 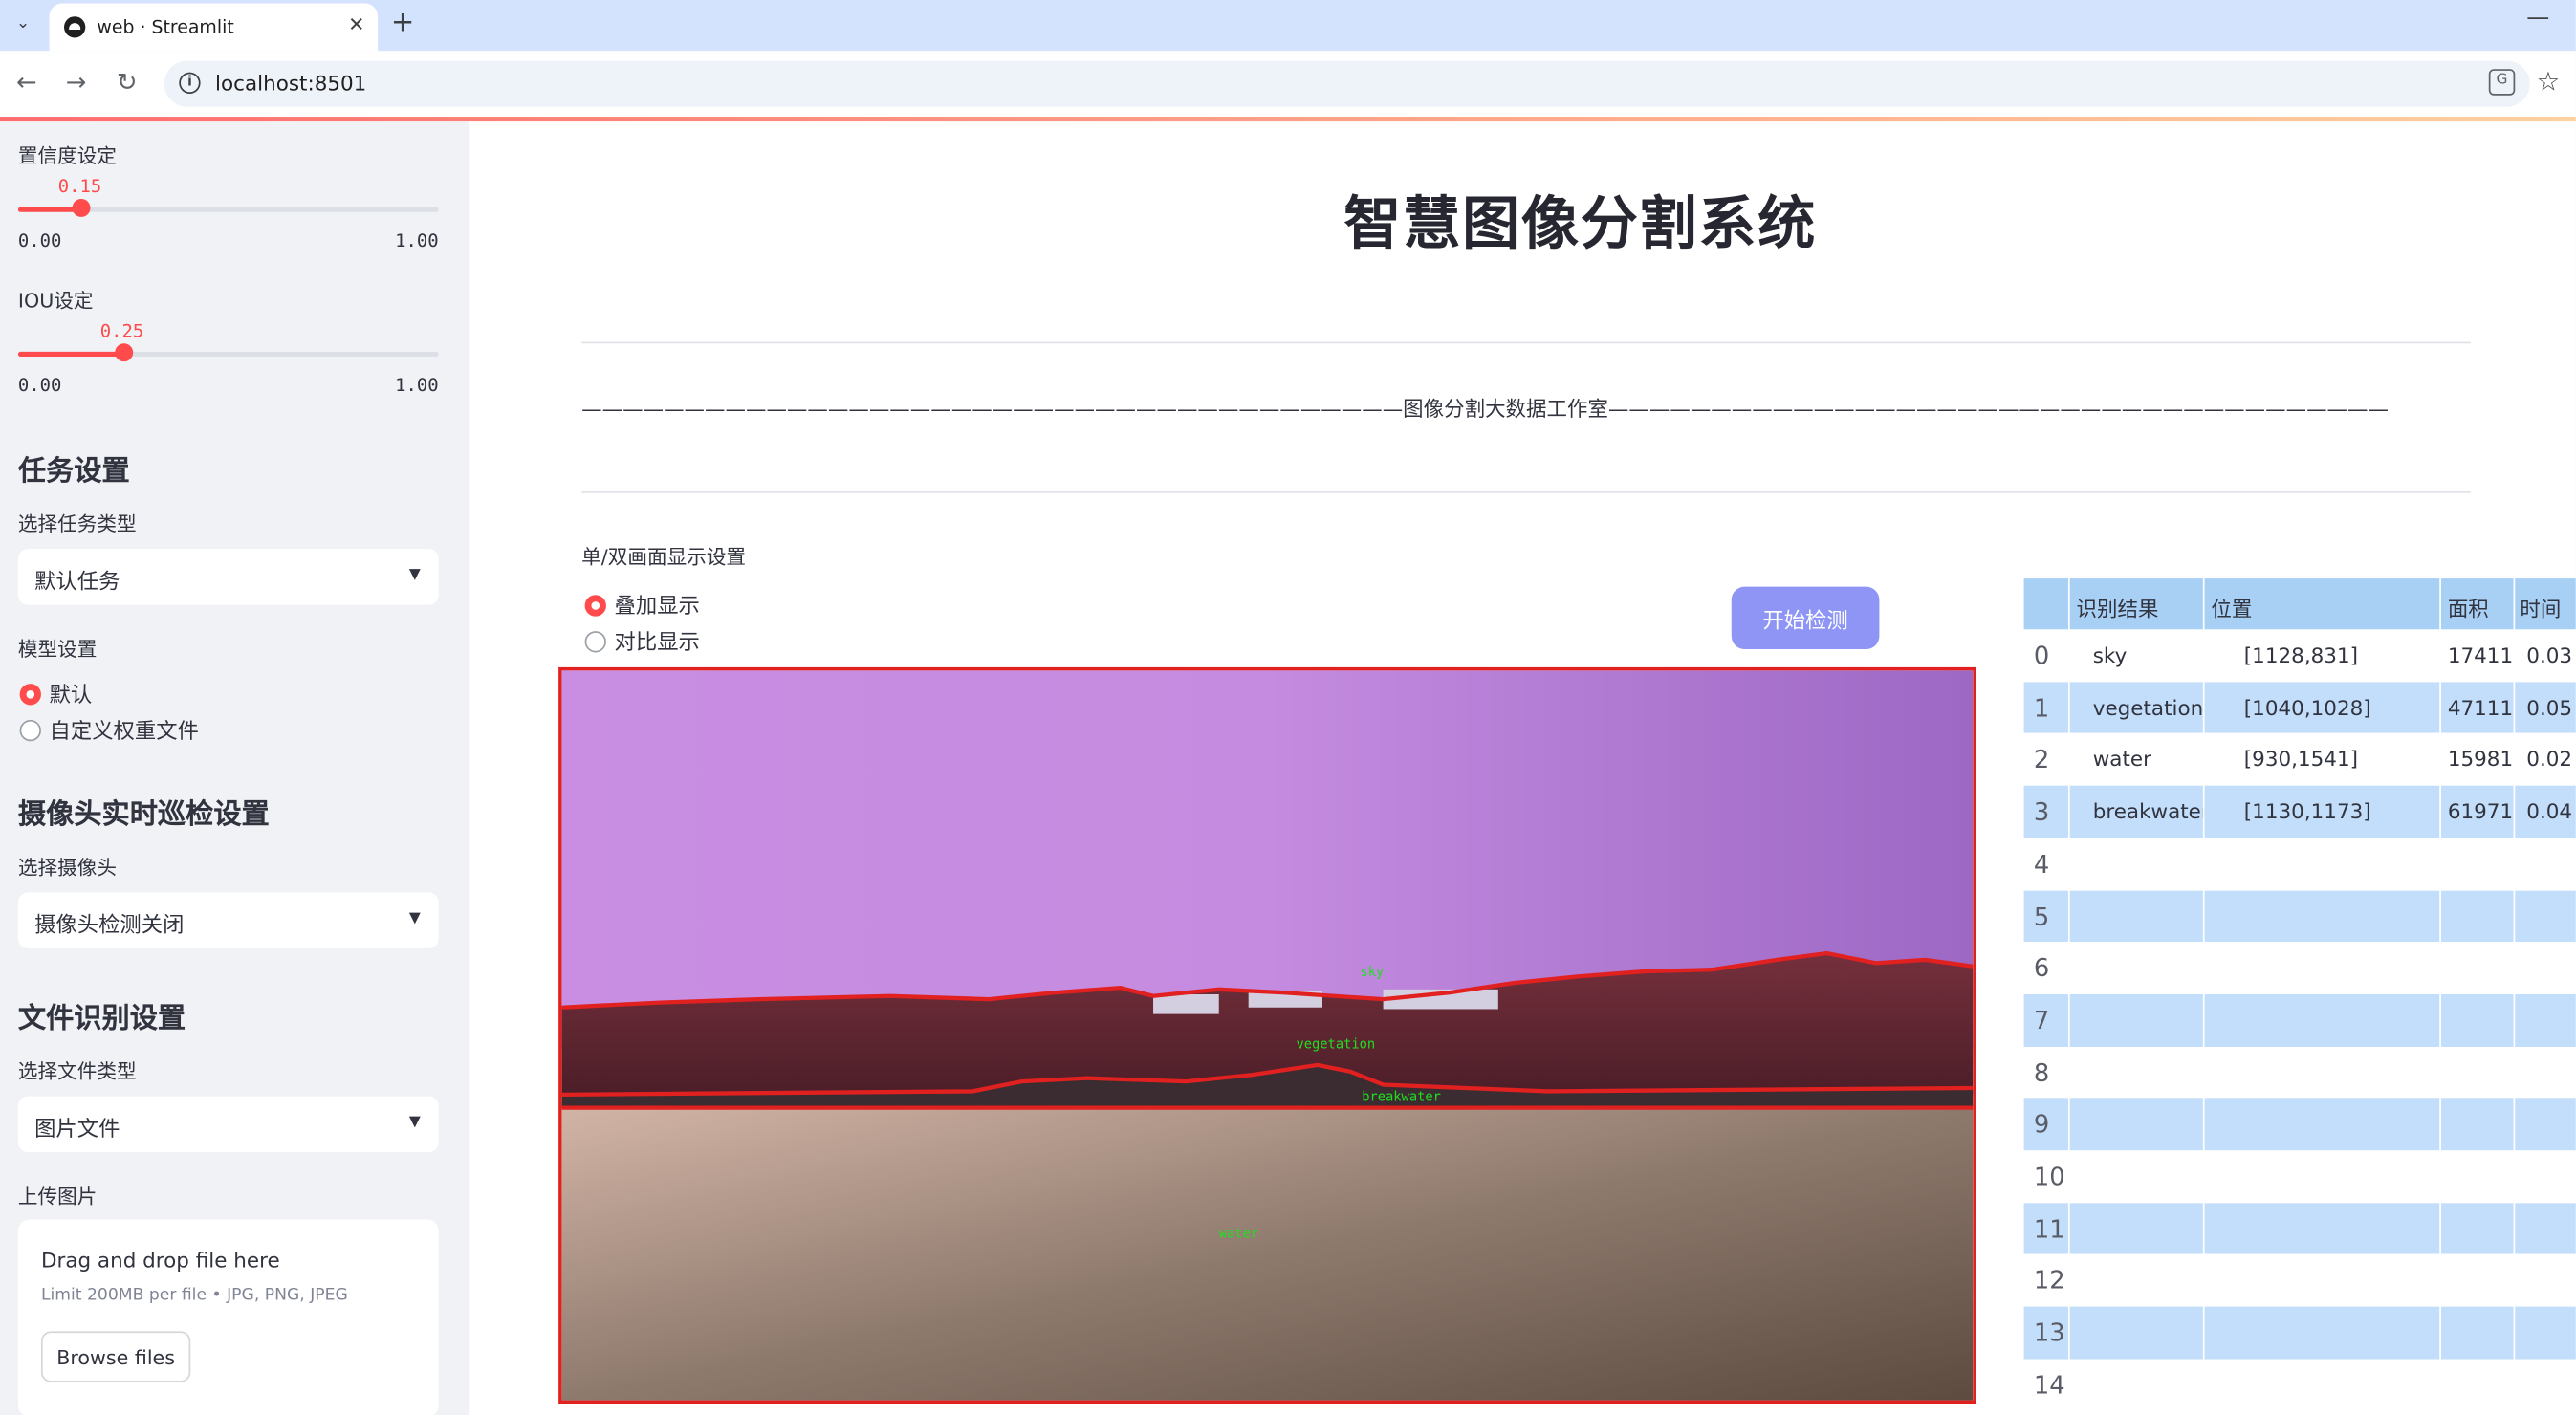 What do you see at coordinates (55, 301) in the screenshot?
I see `iou-label: IOU设定` at bounding box center [55, 301].